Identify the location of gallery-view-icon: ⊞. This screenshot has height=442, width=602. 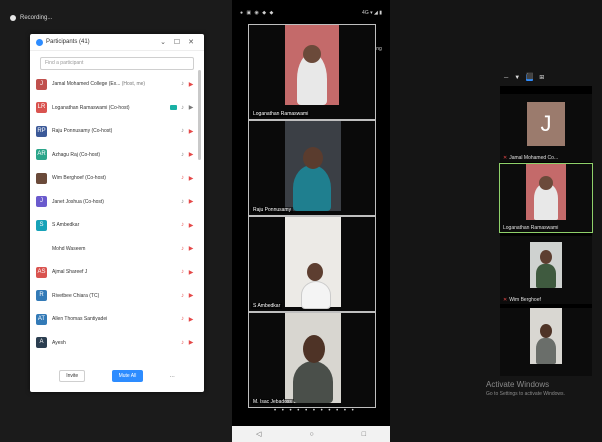
(541, 77).